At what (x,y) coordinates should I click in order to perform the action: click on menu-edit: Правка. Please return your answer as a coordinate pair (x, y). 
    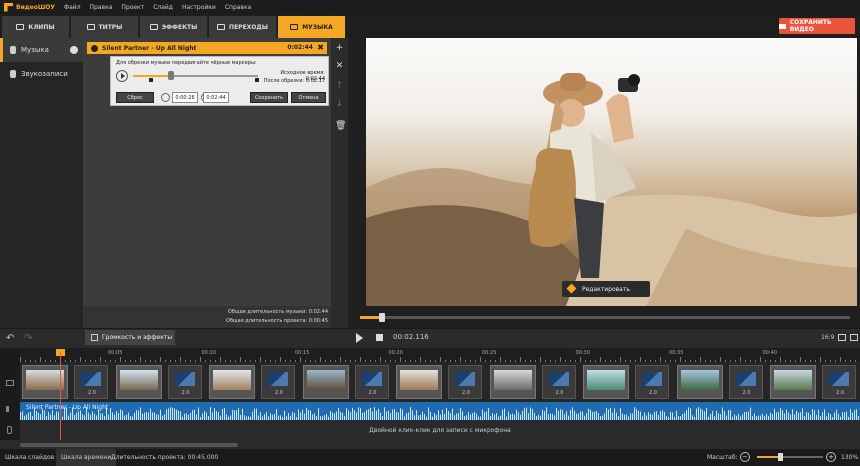
    Looking at the image, I should click on (101, 7).